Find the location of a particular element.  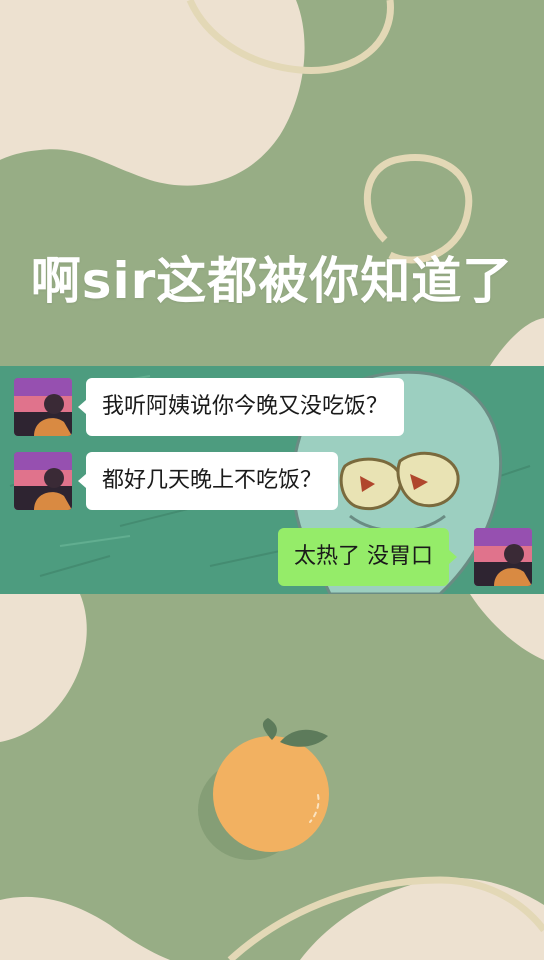

cream-blob-left is located at coordinates (43, 668).